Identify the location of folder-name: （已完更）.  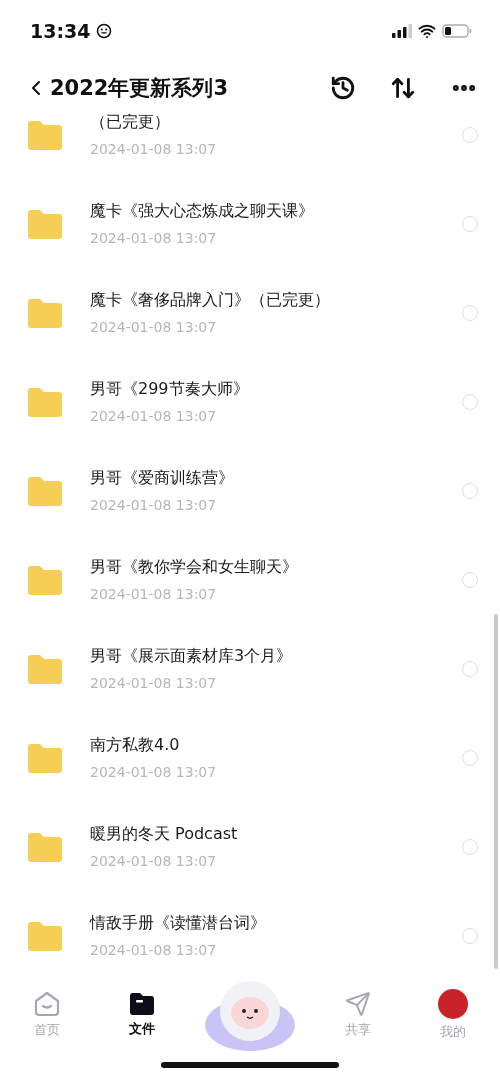
(276, 123).